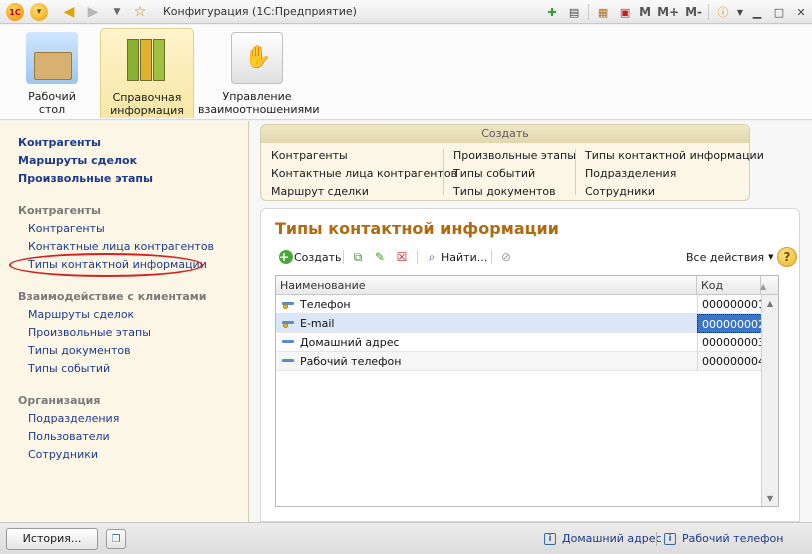  Describe the element at coordinates (69, 12) in the screenshot. I see `back-arrow-icon: ◀` at that location.